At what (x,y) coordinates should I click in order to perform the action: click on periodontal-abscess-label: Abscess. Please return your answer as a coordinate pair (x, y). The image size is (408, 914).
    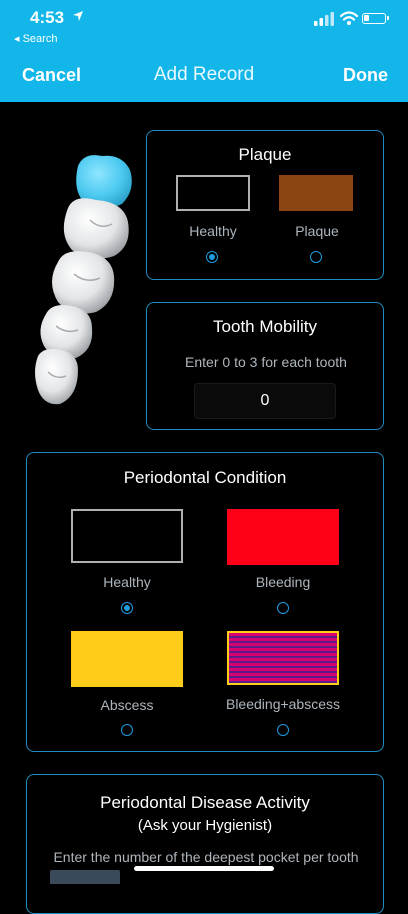
    Looking at the image, I should click on (127, 705).